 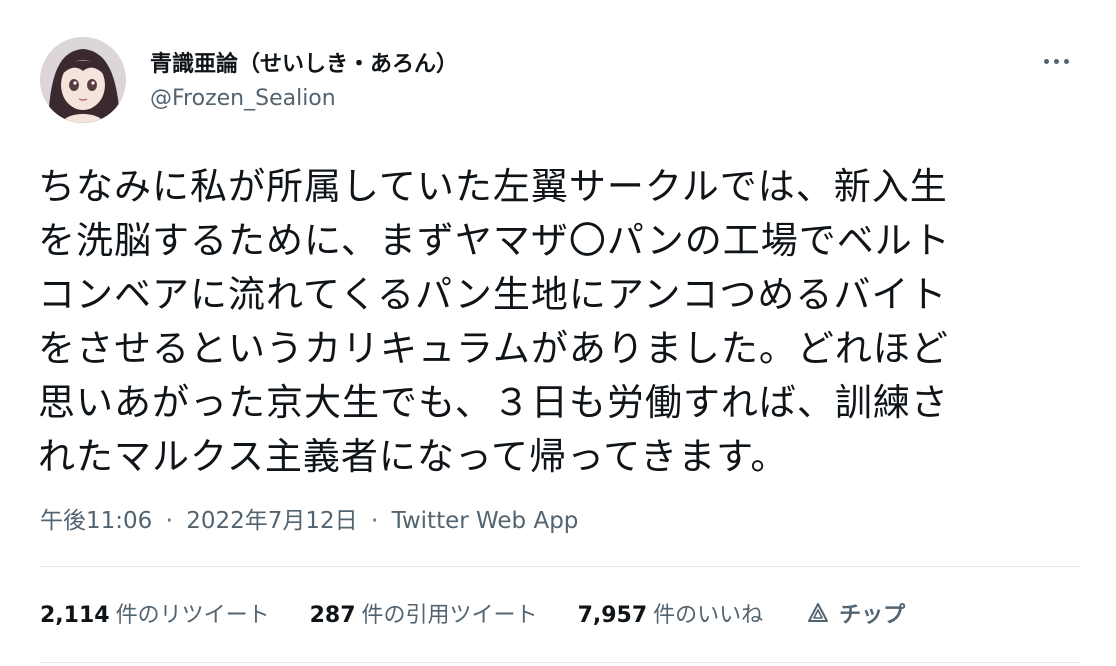 What do you see at coordinates (494, 240) in the screenshot?
I see `tweet-text-line: を洗脳するために、まずヤマザ〇パンの工場でベルト` at bounding box center [494, 240].